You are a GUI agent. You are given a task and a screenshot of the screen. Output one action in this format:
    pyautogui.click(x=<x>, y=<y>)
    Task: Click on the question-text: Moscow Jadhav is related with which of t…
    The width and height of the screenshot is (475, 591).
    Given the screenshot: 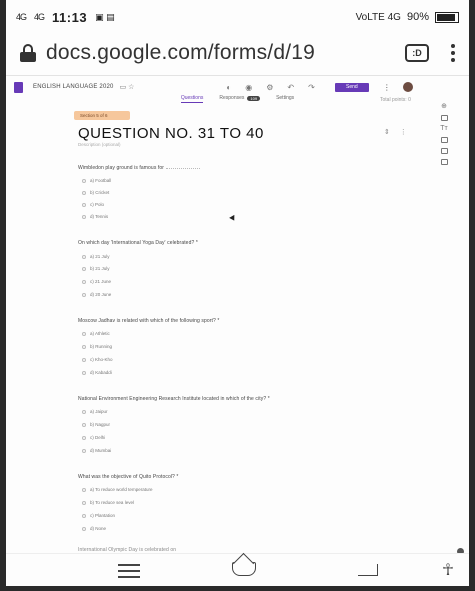 What is the action you would take?
    pyautogui.click(x=148, y=321)
    